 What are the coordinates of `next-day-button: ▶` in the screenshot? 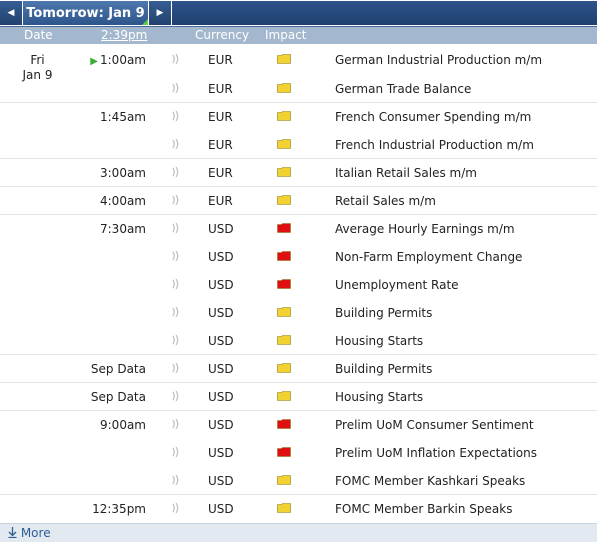 It's located at (160, 13).